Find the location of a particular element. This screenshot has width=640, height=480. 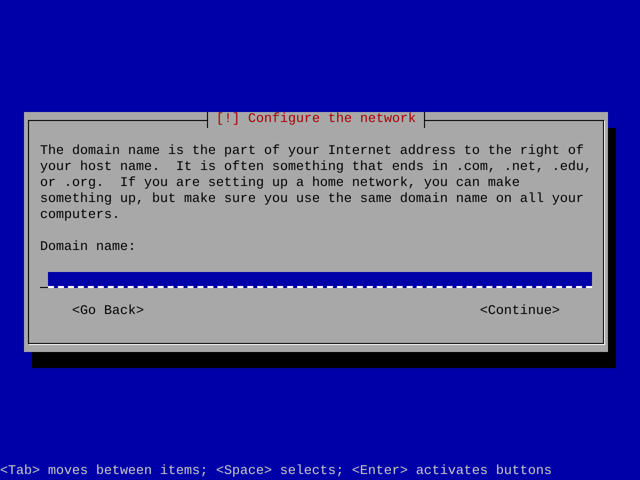

dialog-message: The domain name is the part of your Internet address to the right of your host name. It is often something that ends in .com, .net, .edu, or .org. If you are setting up a home network, you can make something up, but make sure you use the same domain name on all your computers. is located at coordinates (316, 184).